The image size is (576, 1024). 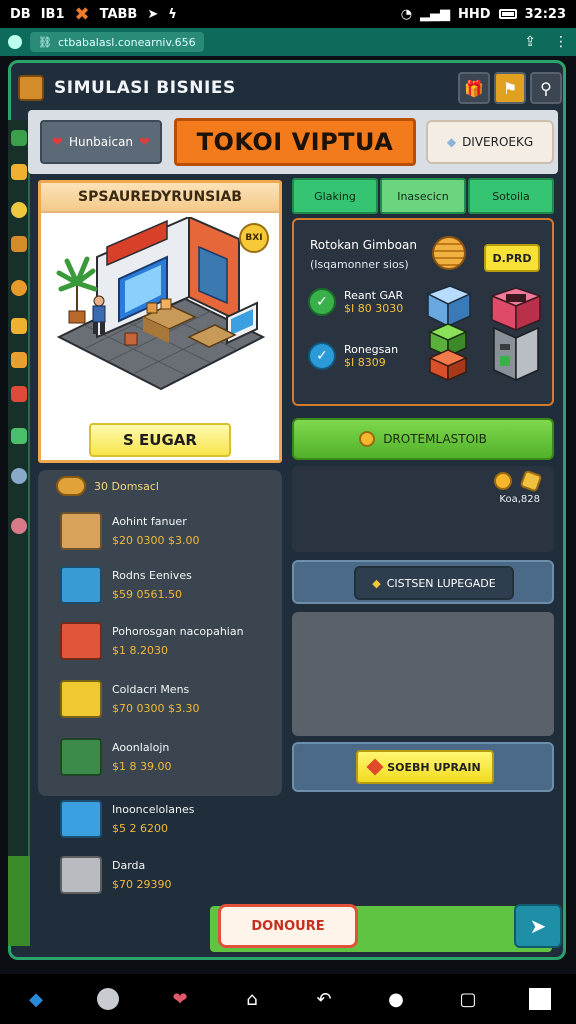 I want to click on browser-url-bar: ⛓ ctbabalasl.conearniv.656 ⇪ ⋮, so click(x=288, y=42).